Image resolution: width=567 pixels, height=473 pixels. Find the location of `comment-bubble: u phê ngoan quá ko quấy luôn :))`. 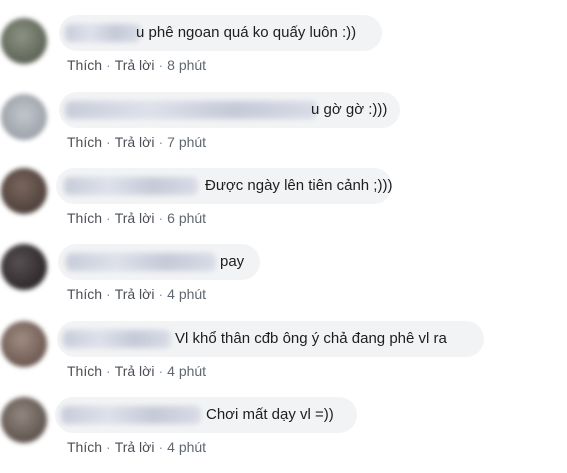

comment-bubble: u phê ngoan quá ko quấy luôn :)) is located at coordinates (220, 33).